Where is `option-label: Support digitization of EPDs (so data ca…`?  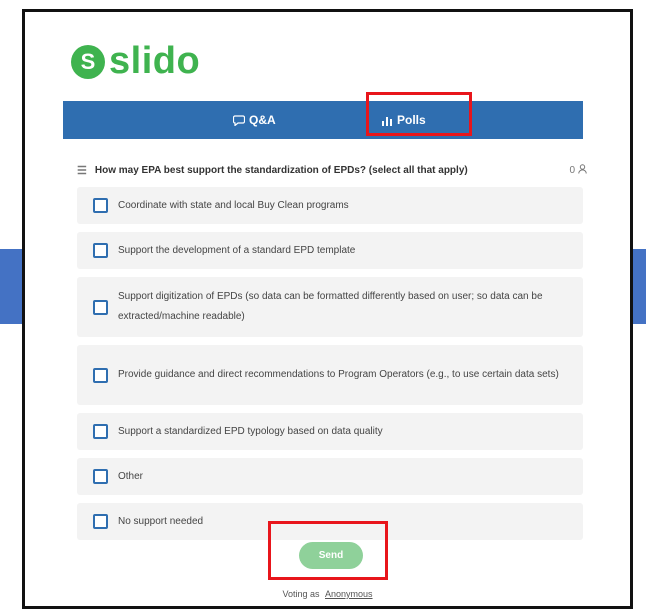 option-label: Support digitization of EPDs (so data ca… is located at coordinates (330, 306).